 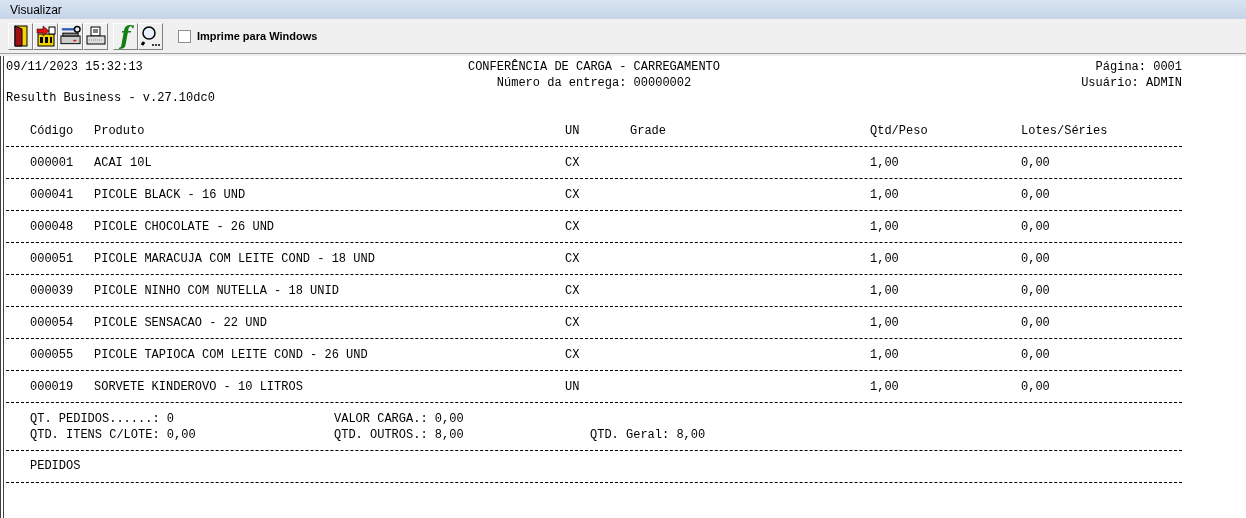 What do you see at coordinates (462, 419) in the screenshot?
I see `total-field: VALOR CARGA.: 0,00` at bounding box center [462, 419].